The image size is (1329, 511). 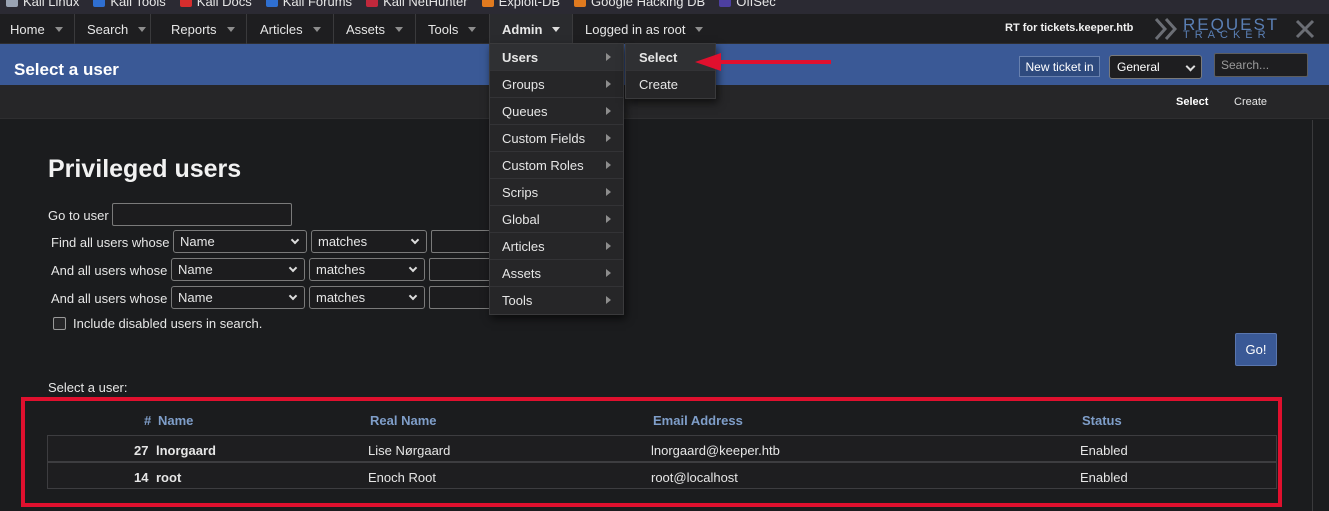 What do you see at coordinates (715, 450) in the screenshot?
I see `user-email: lnorgaard@keeper.htb` at bounding box center [715, 450].